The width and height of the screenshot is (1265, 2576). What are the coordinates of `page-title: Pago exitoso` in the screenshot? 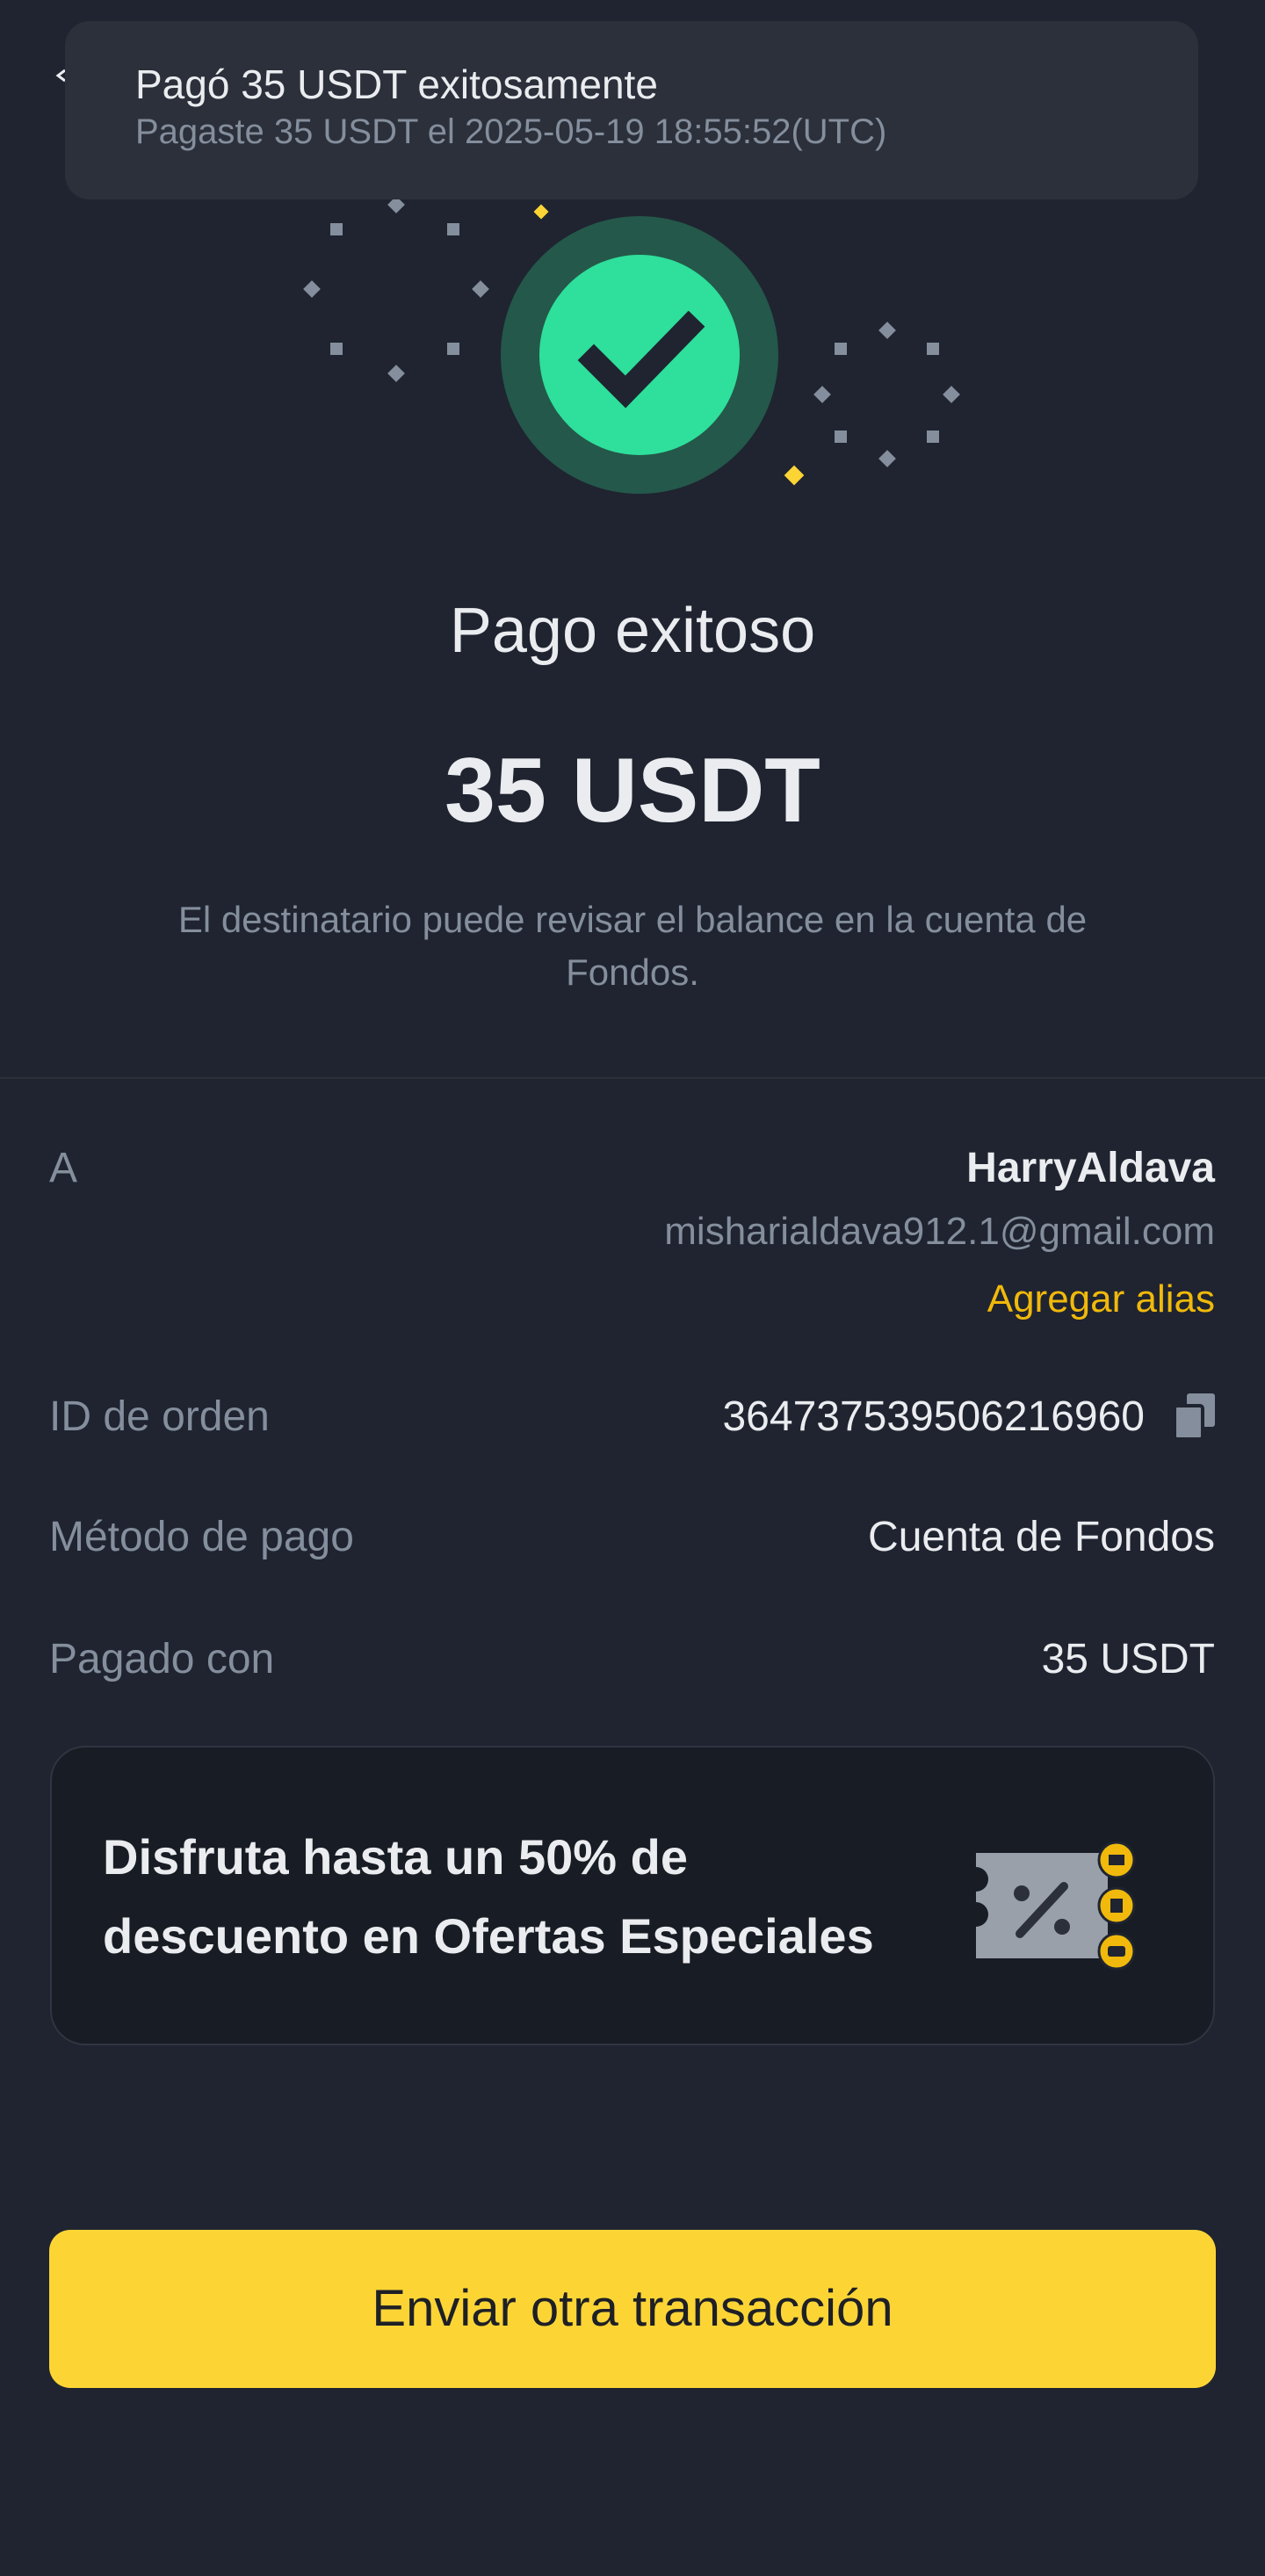 It's located at (632, 631).